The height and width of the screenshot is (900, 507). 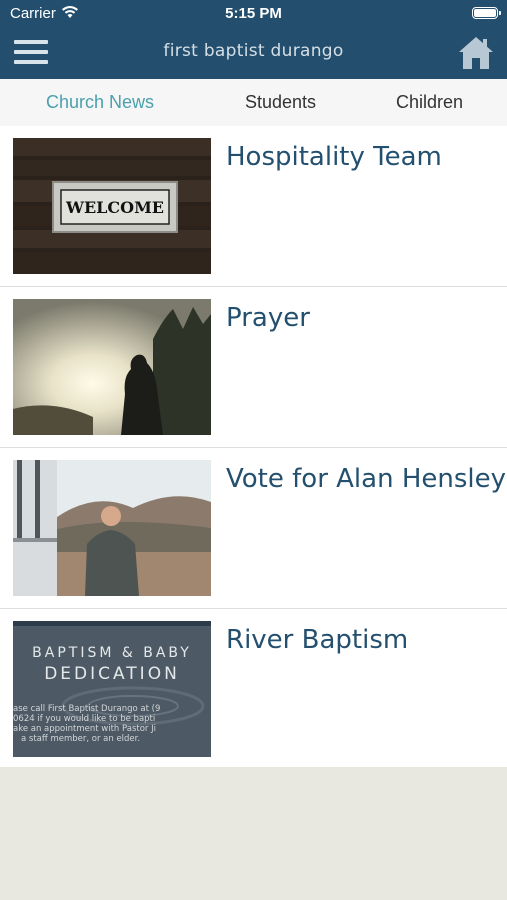 I want to click on tab-bar: Church News Students Children, so click(x=253, y=103).